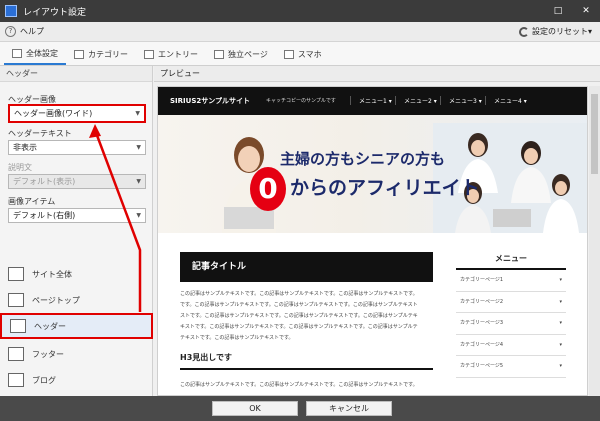 Image resolution: width=600 pixels, height=421 pixels. I want to click on nav-item-footer: フッター, so click(76, 354).